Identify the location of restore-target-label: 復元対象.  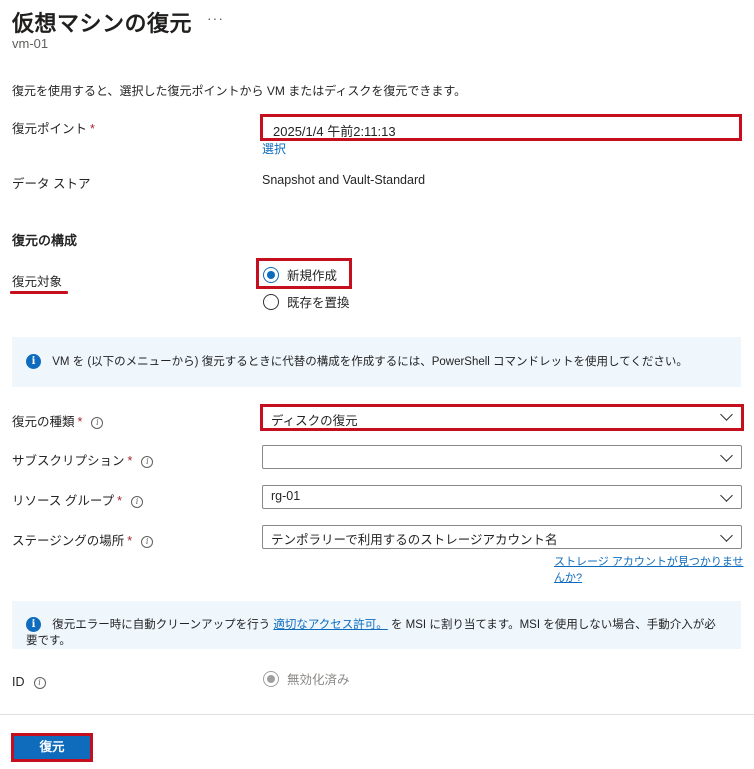
(37, 282).